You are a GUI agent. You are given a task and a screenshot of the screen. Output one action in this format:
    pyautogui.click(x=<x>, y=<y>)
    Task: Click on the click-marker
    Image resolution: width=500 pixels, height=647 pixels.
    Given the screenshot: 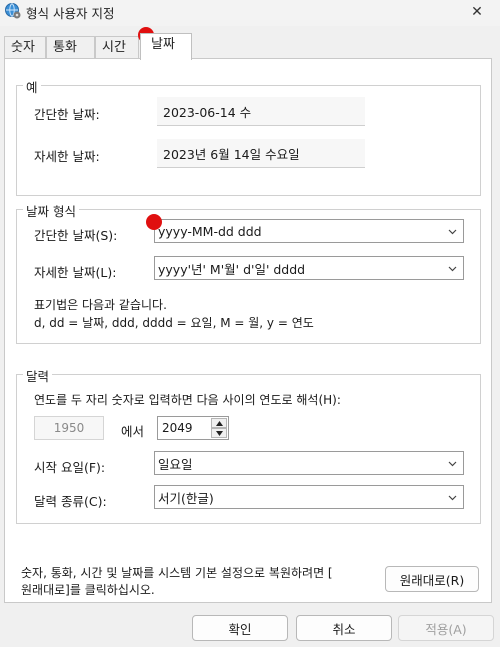 What is the action you would take?
    pyautogui.click(x=154, y=222)
    